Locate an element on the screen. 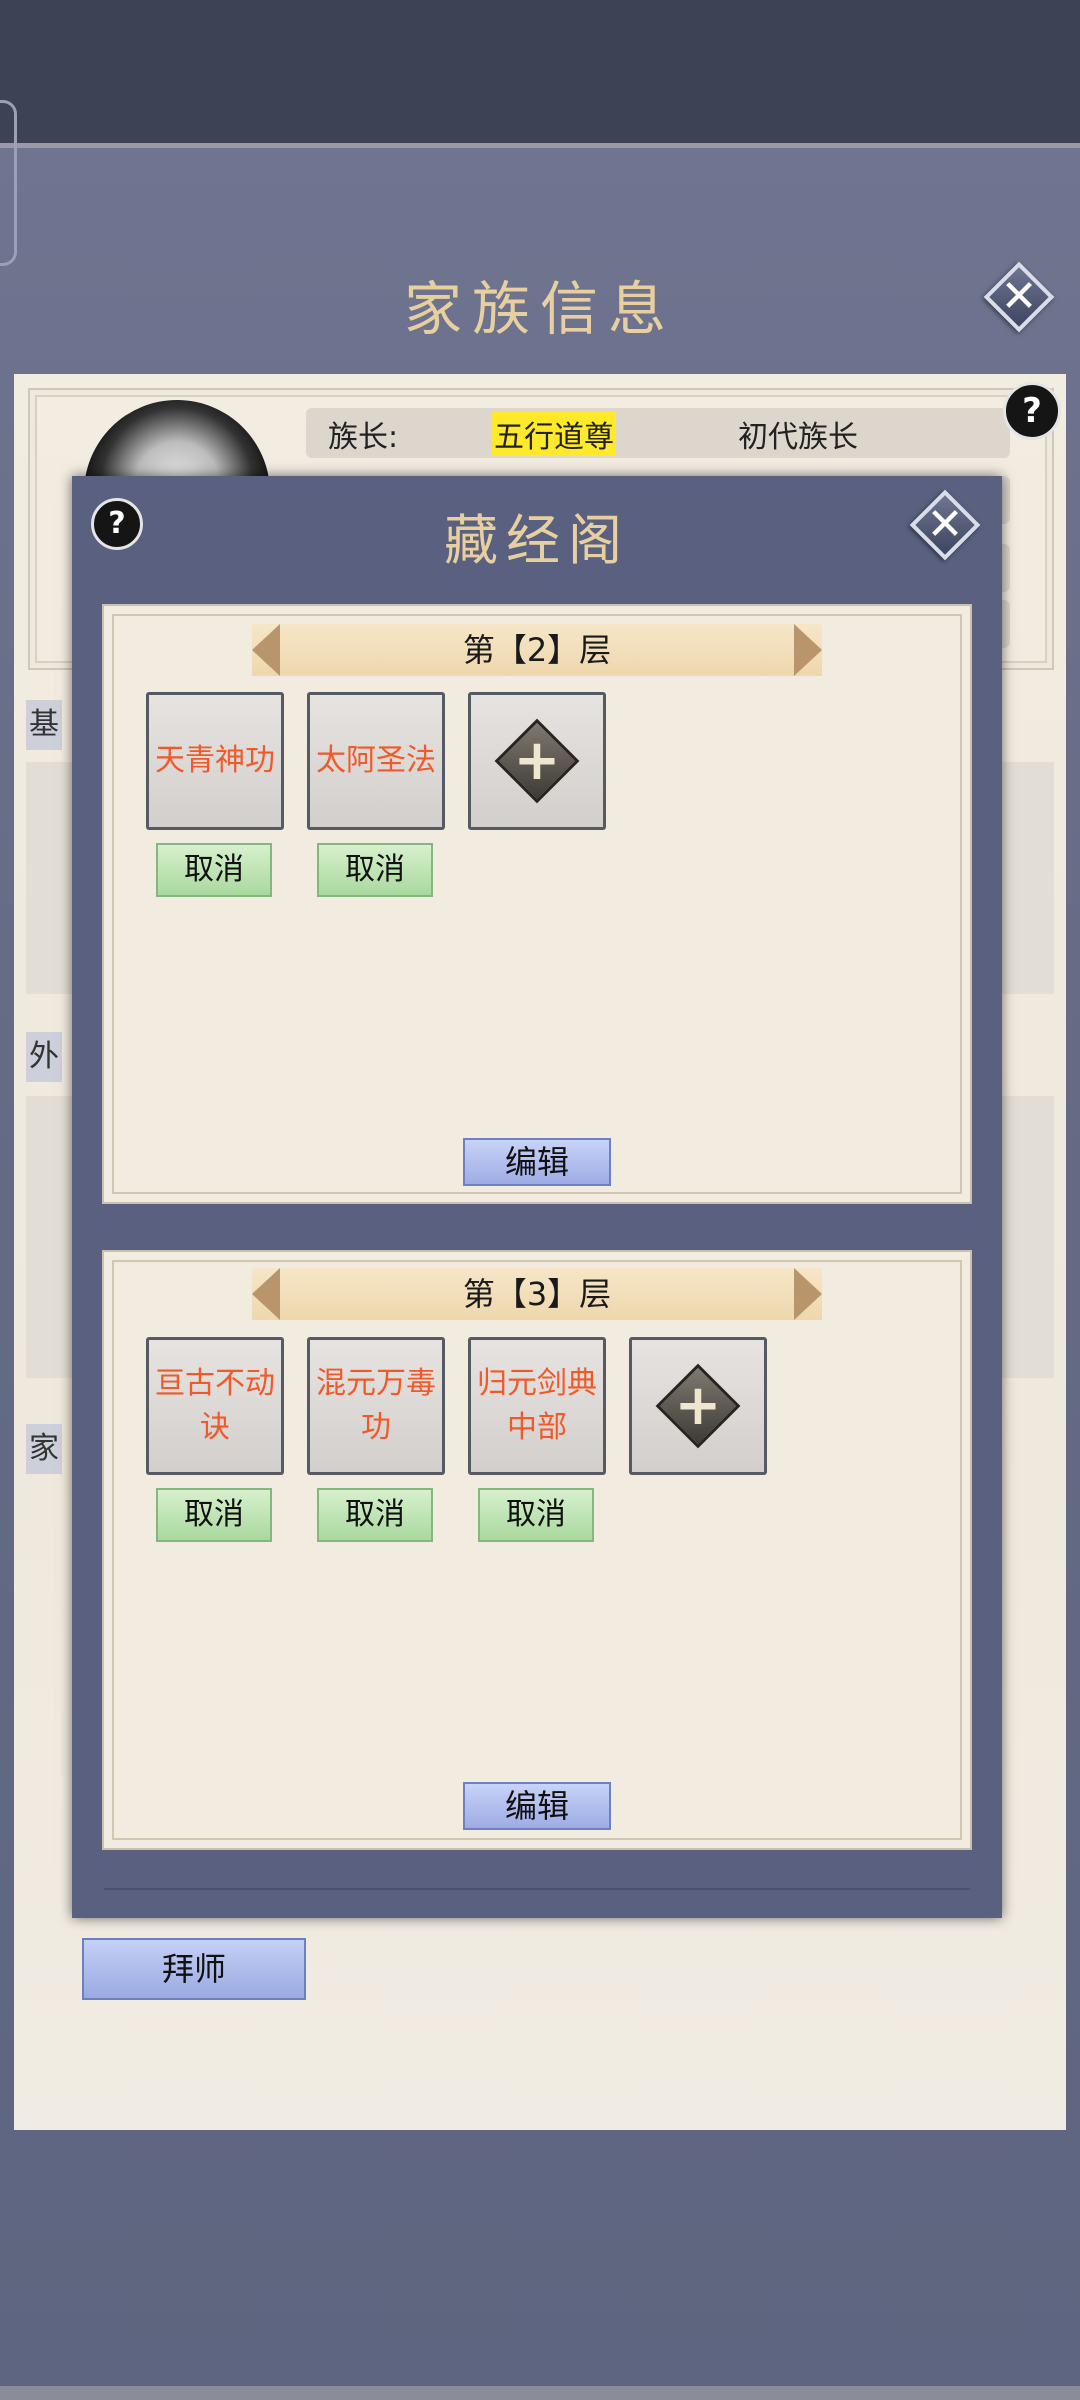 This screenshot has height=2400, width=1080. skill-slot: 天青神功 is located at coordinates (215, 761).